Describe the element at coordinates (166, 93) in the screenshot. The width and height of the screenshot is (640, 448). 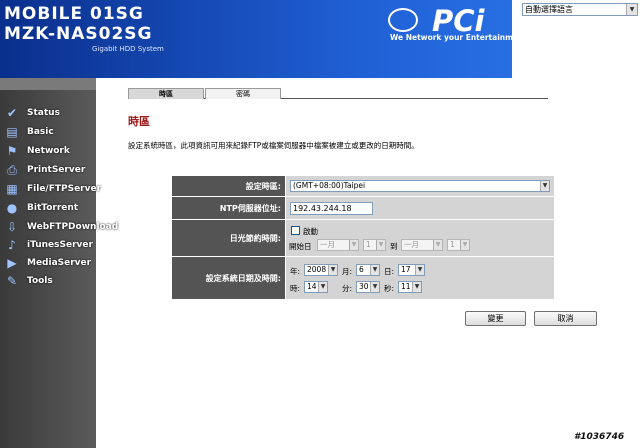
I see `tab-timezone: 時區` at that location.